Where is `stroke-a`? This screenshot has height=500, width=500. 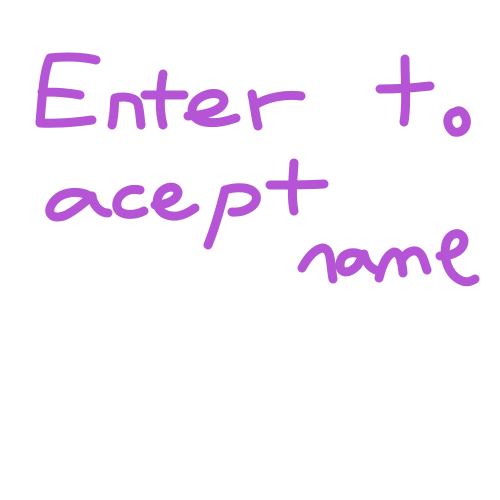
stroke-a is located at coordinates (79, 204).